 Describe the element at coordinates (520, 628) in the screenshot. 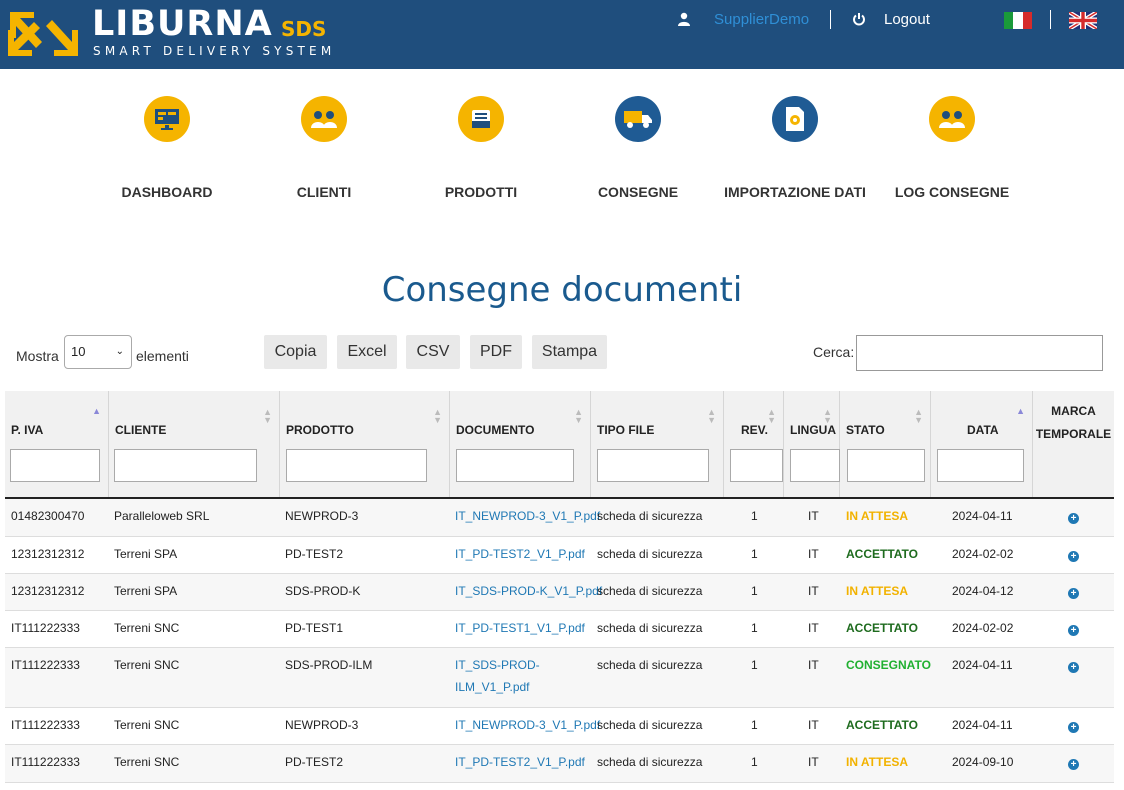

I see `cell-documento-link: IT_PD-TEST1_V1_P.pdf` at that location.